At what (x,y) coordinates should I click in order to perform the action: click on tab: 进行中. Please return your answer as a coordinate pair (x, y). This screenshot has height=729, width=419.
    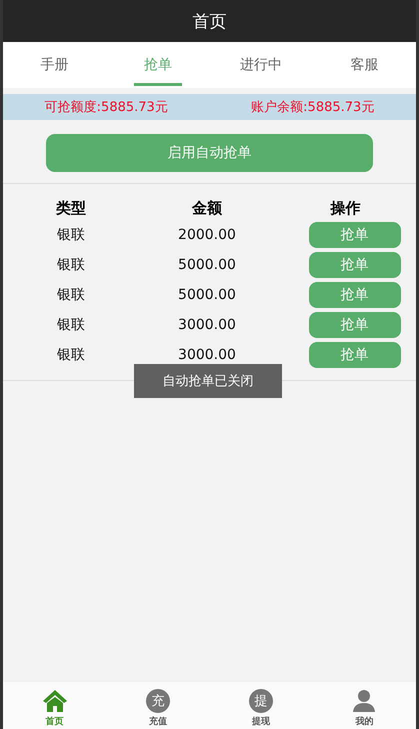
    Looking at the image, I should click on (261, 65).